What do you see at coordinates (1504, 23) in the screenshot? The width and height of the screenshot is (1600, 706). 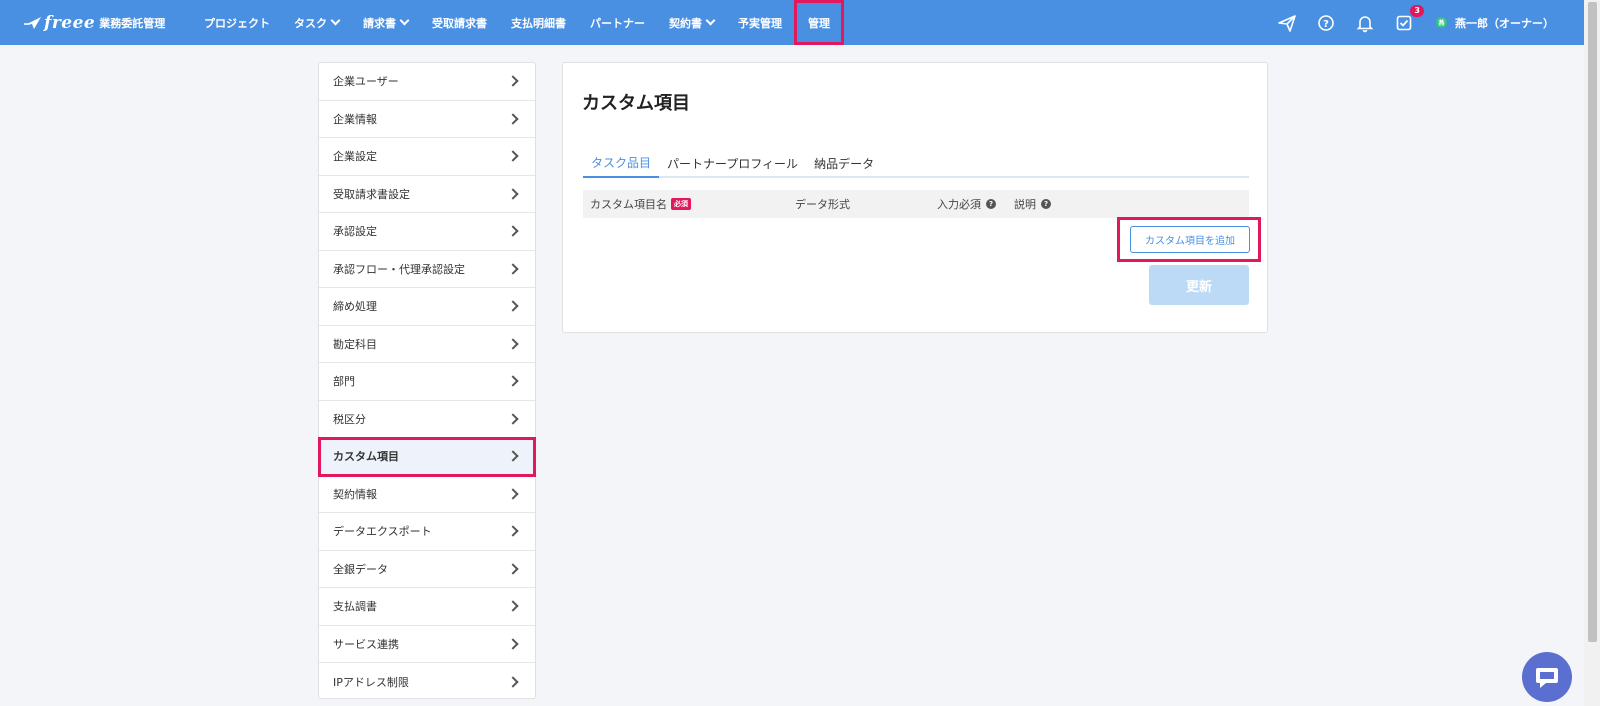 I see `user-name: 燕一郎（オーナー）` at bounding box center [1504, 23].